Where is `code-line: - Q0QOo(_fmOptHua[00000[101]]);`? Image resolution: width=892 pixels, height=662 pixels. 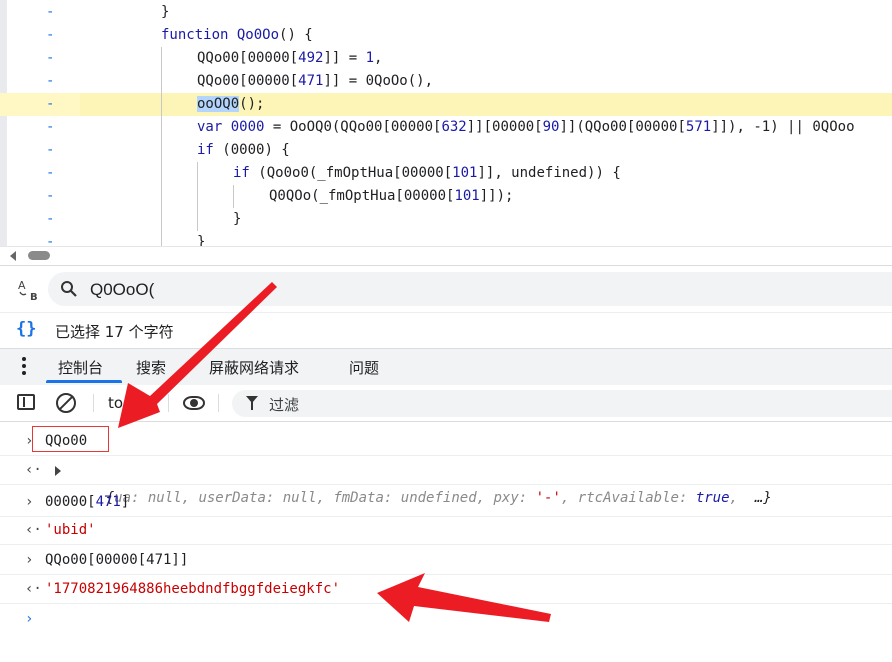
code-line: - Q0QOo(_fmOptHua[00000[101]]); is located at coordinates (446, 196).